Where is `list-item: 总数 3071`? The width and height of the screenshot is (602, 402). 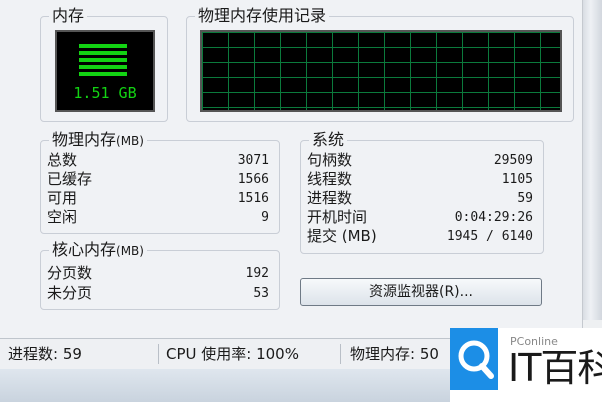 list-item: 总数 3071 is located at coordinates (160, 160).